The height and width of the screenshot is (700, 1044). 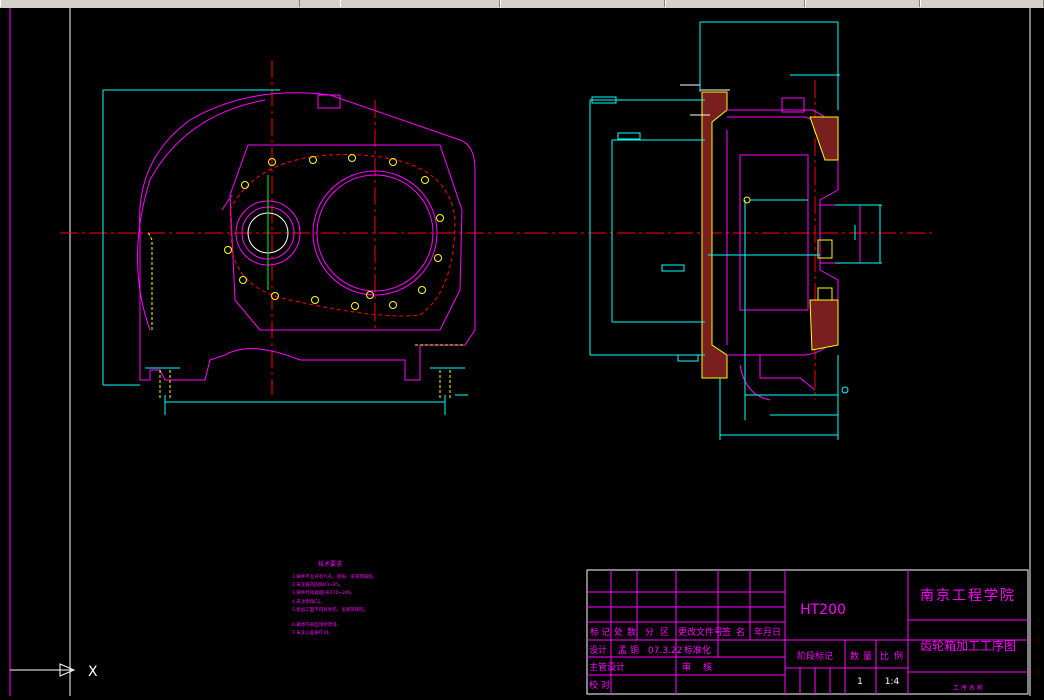 I want to click on notes-line: 1.铸件不允许有气孔、砂眼、夹渣等缺陷。, so click(x=334, y=576).